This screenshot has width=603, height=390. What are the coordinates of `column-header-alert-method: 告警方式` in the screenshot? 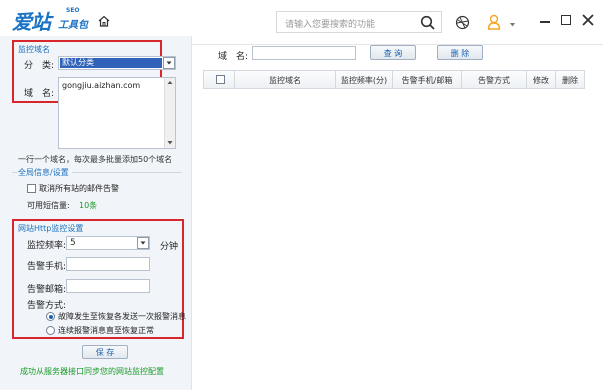 It's located at (494, 80).